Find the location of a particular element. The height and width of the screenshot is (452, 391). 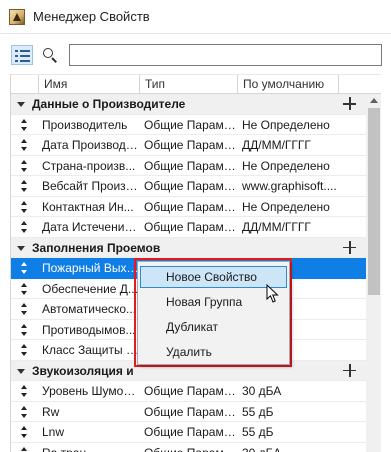

header-spacer is located at coordinates (24, 84).